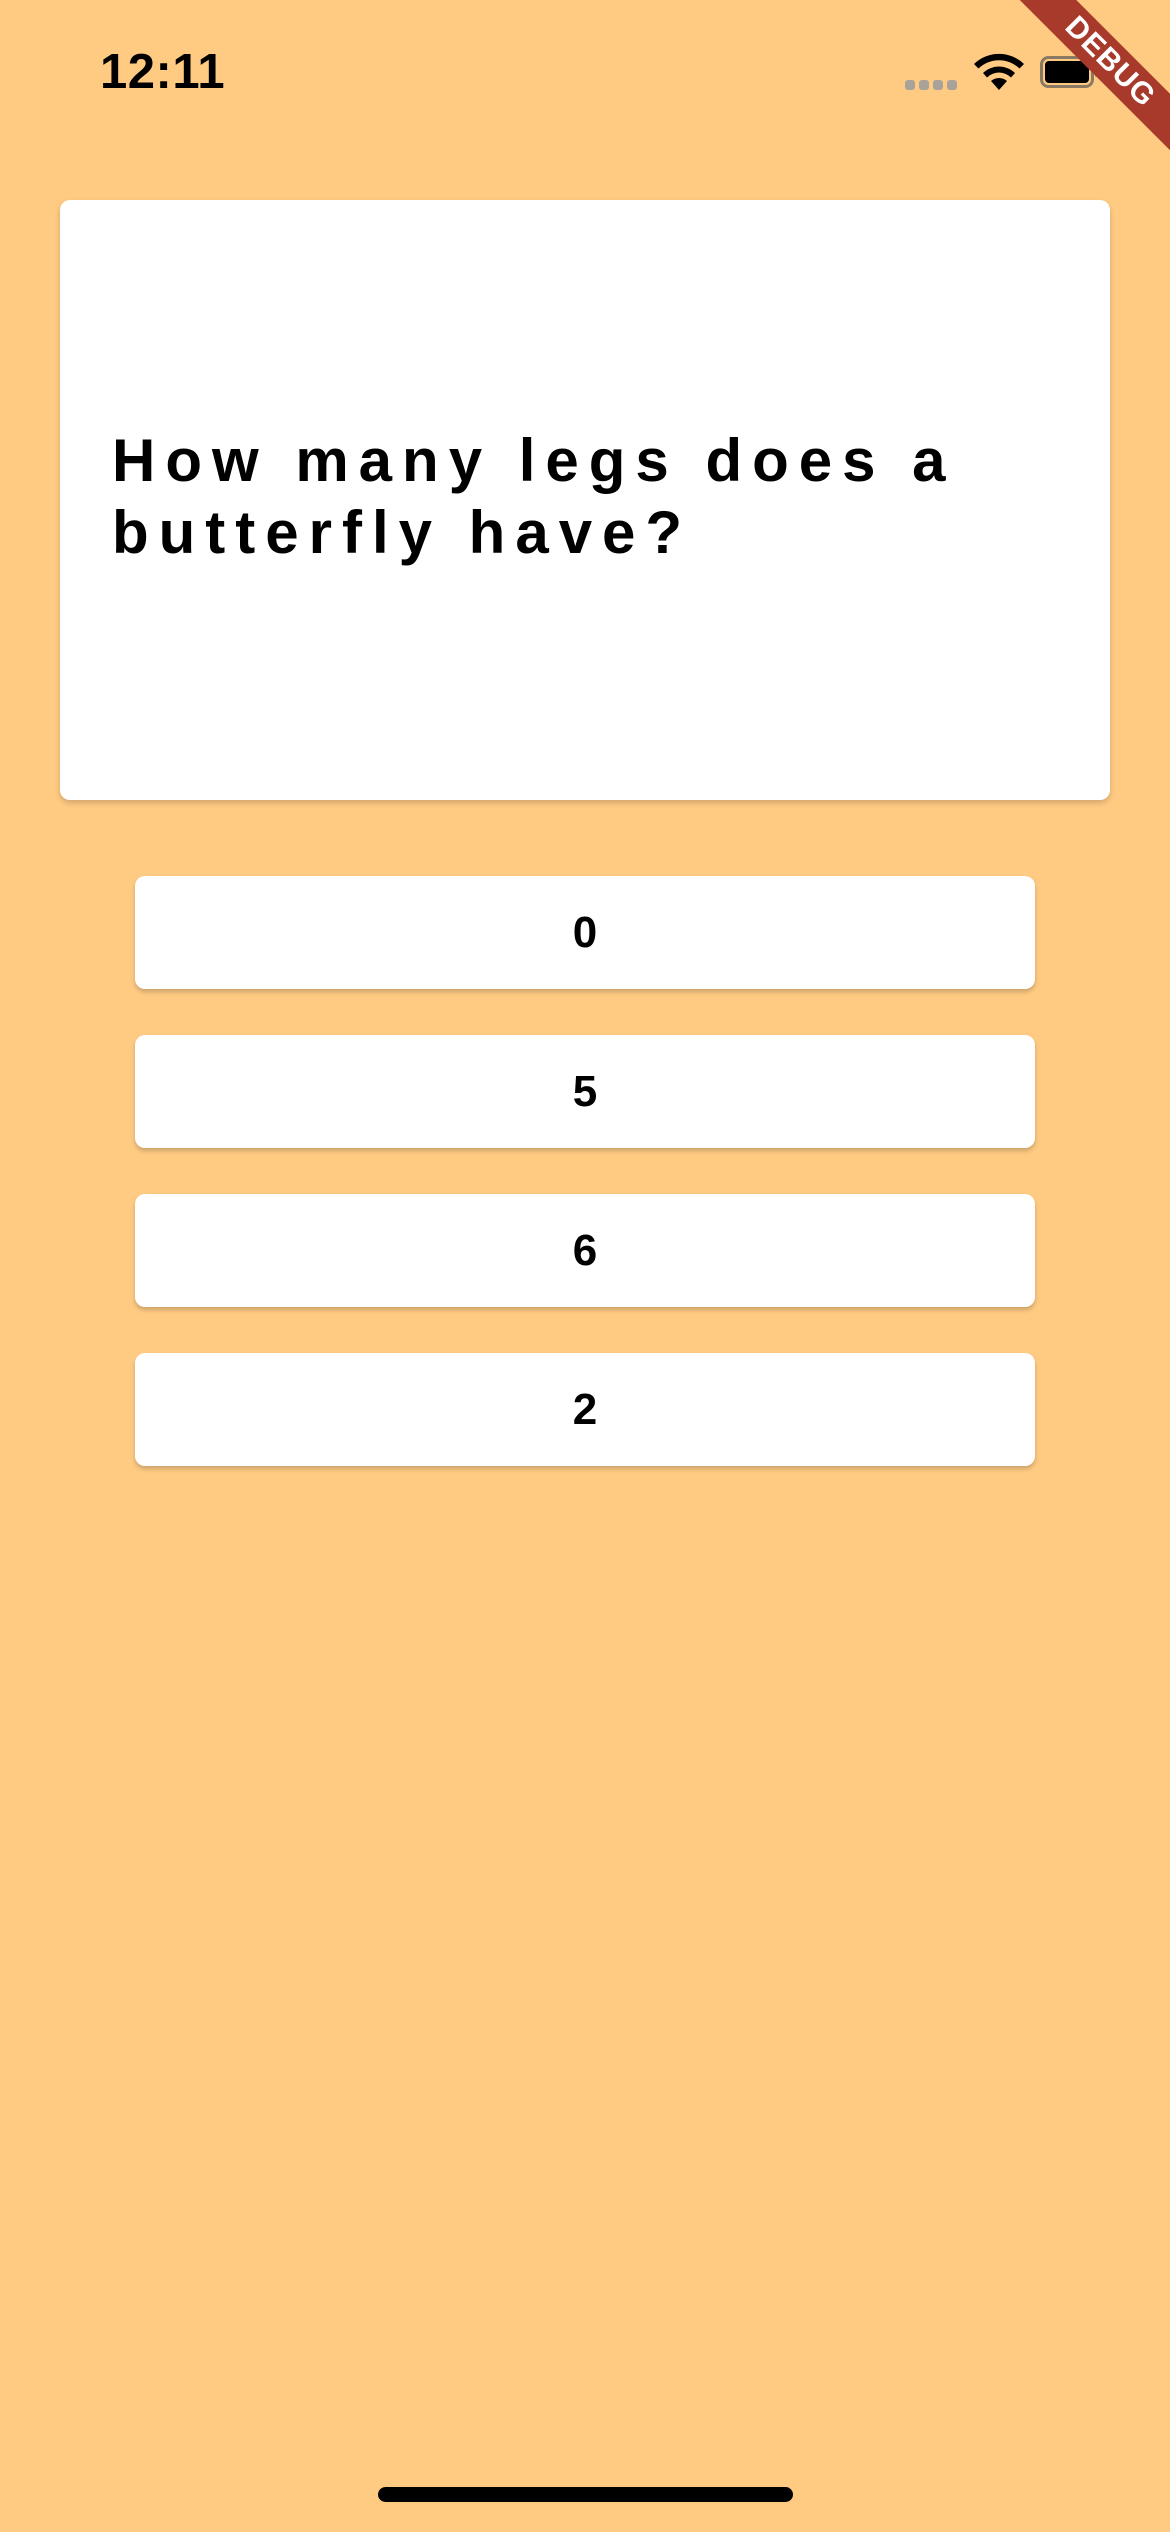 The height and width of the screenshot is (2532, 1170). I want to click on home-indicator, so click(585, 2494).